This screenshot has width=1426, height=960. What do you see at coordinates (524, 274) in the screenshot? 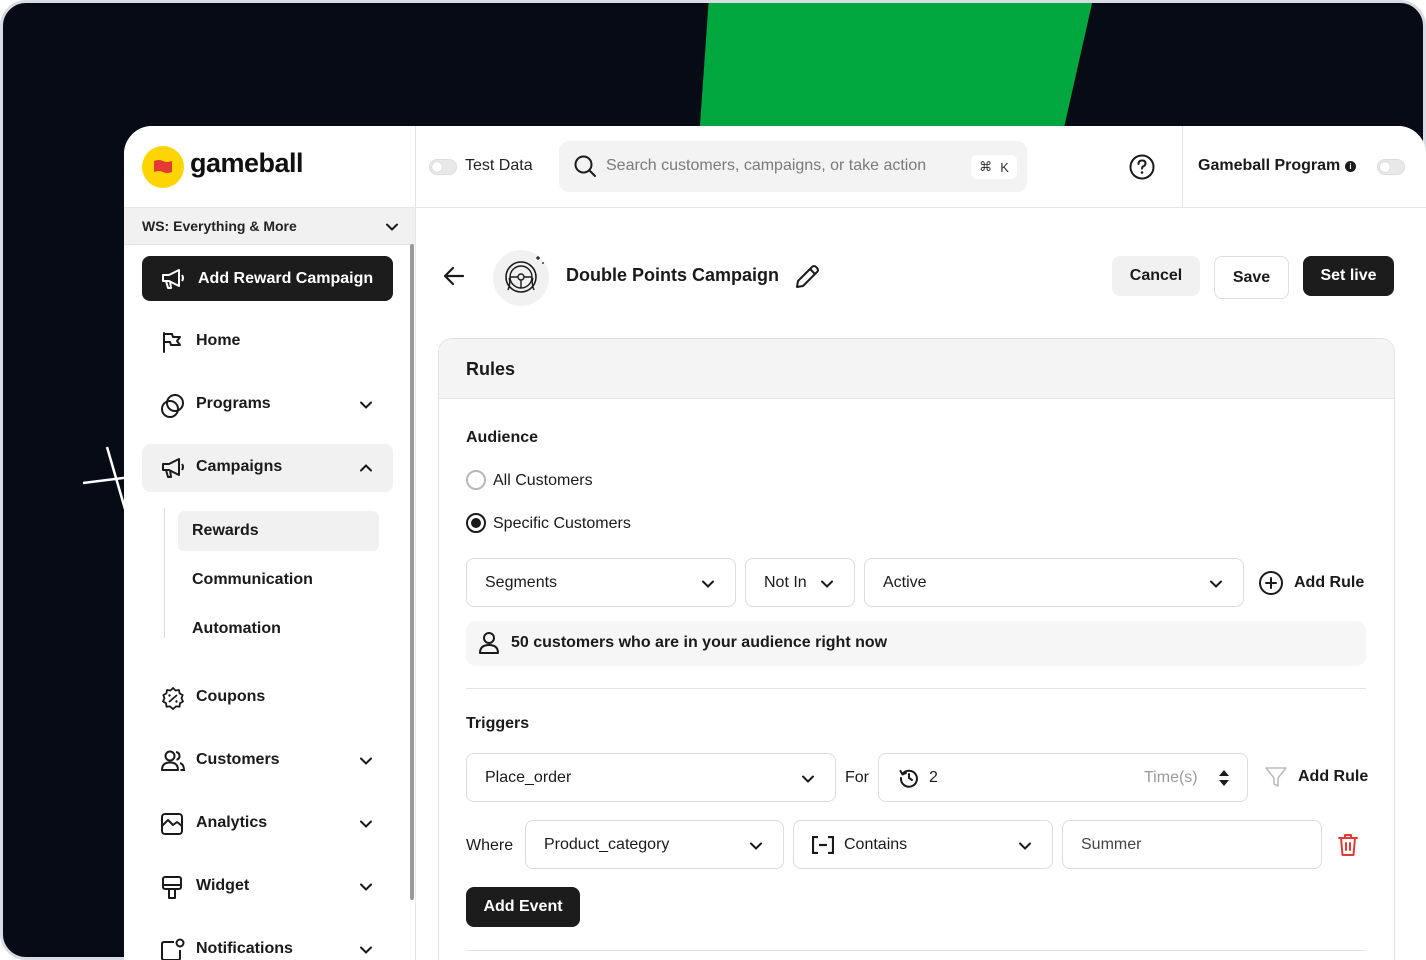
I see `steering-wheel-icon` at bounding box center [524, 274].